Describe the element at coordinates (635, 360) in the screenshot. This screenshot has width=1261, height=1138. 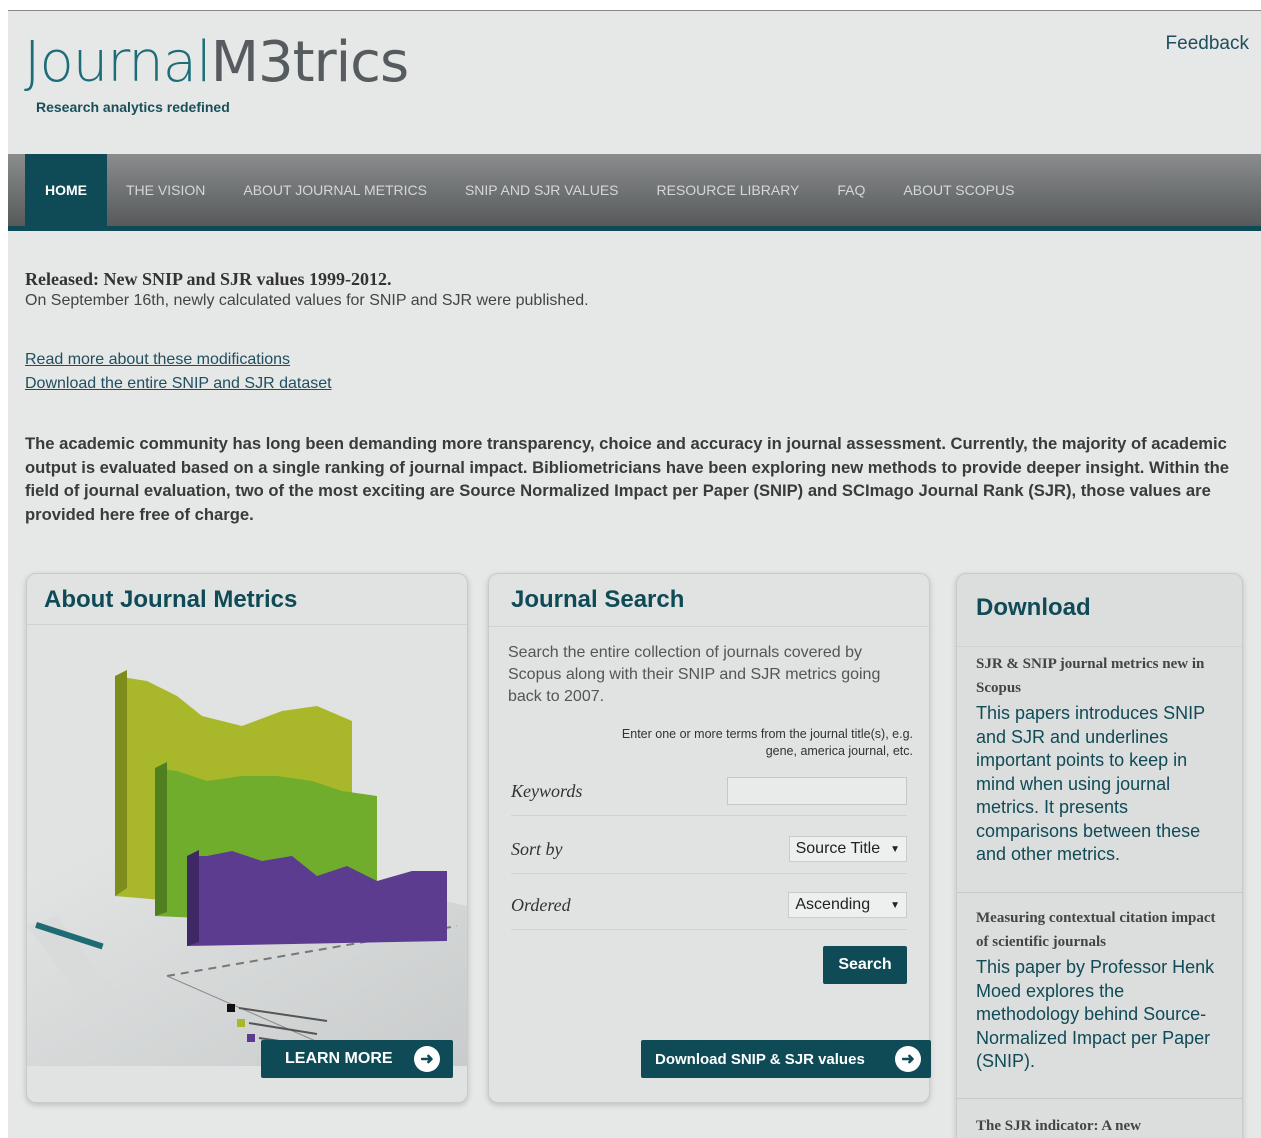
I see `read-more-link: Read more about these modifications` at that location.